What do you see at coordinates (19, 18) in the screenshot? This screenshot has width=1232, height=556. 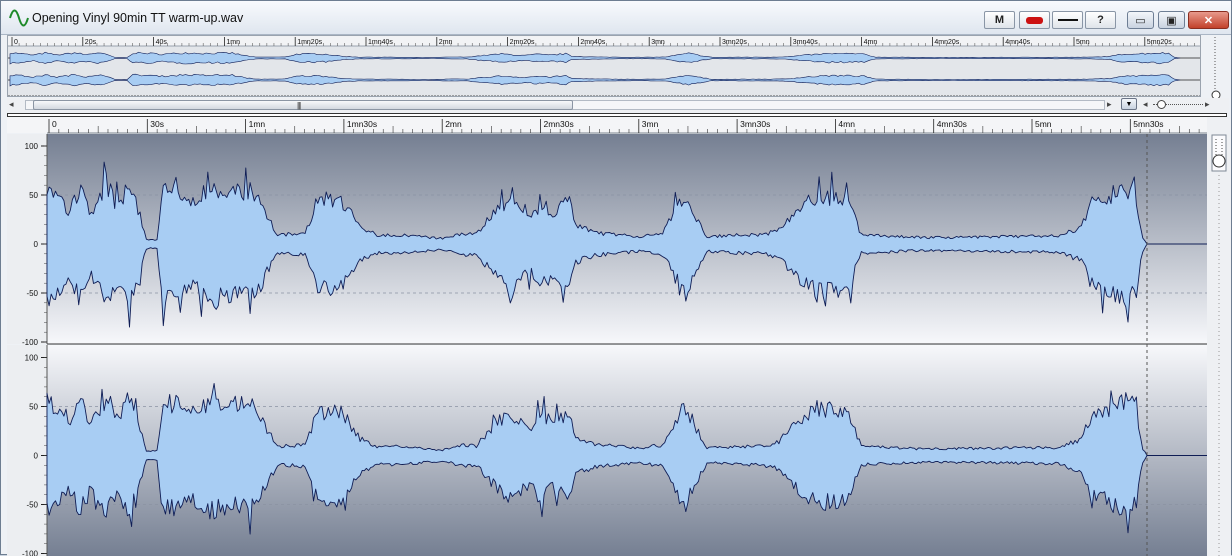 I see `waveform-app-icon` at bounding box center [19, 18].